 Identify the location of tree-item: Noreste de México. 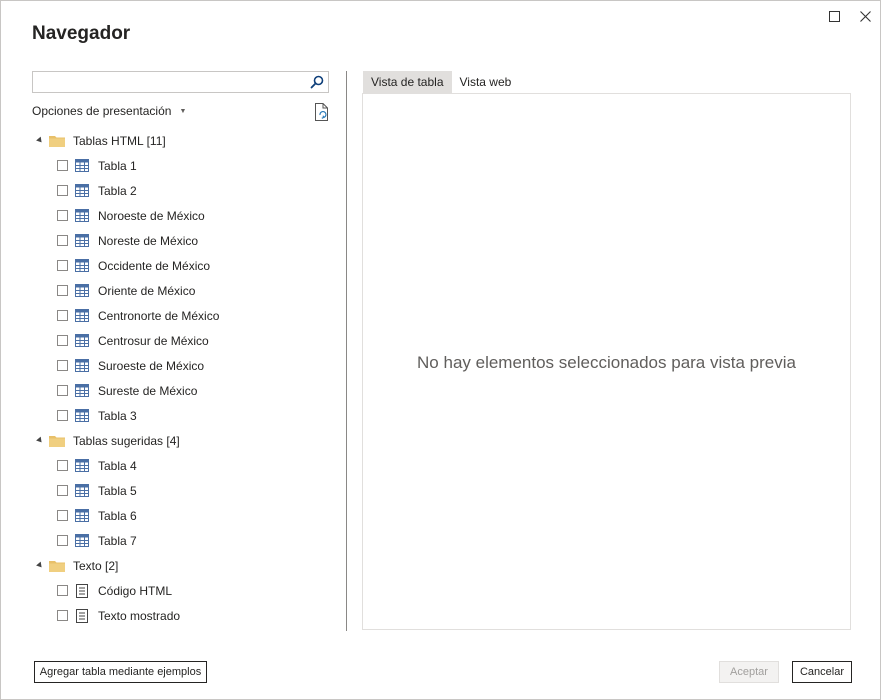
(182, 241).